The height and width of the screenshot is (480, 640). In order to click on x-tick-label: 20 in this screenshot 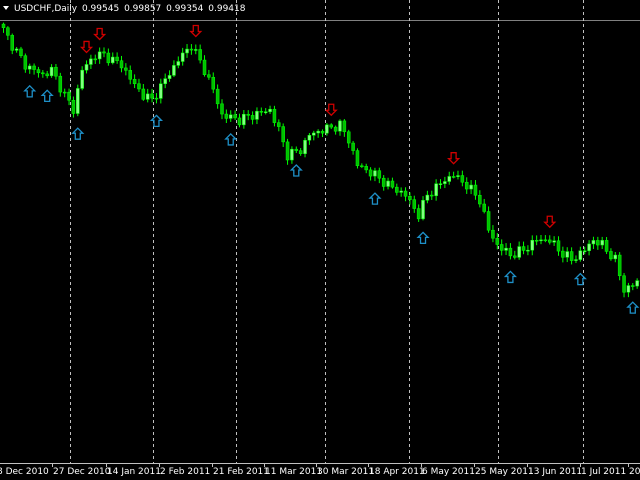, I will do `click(634, 472)`.